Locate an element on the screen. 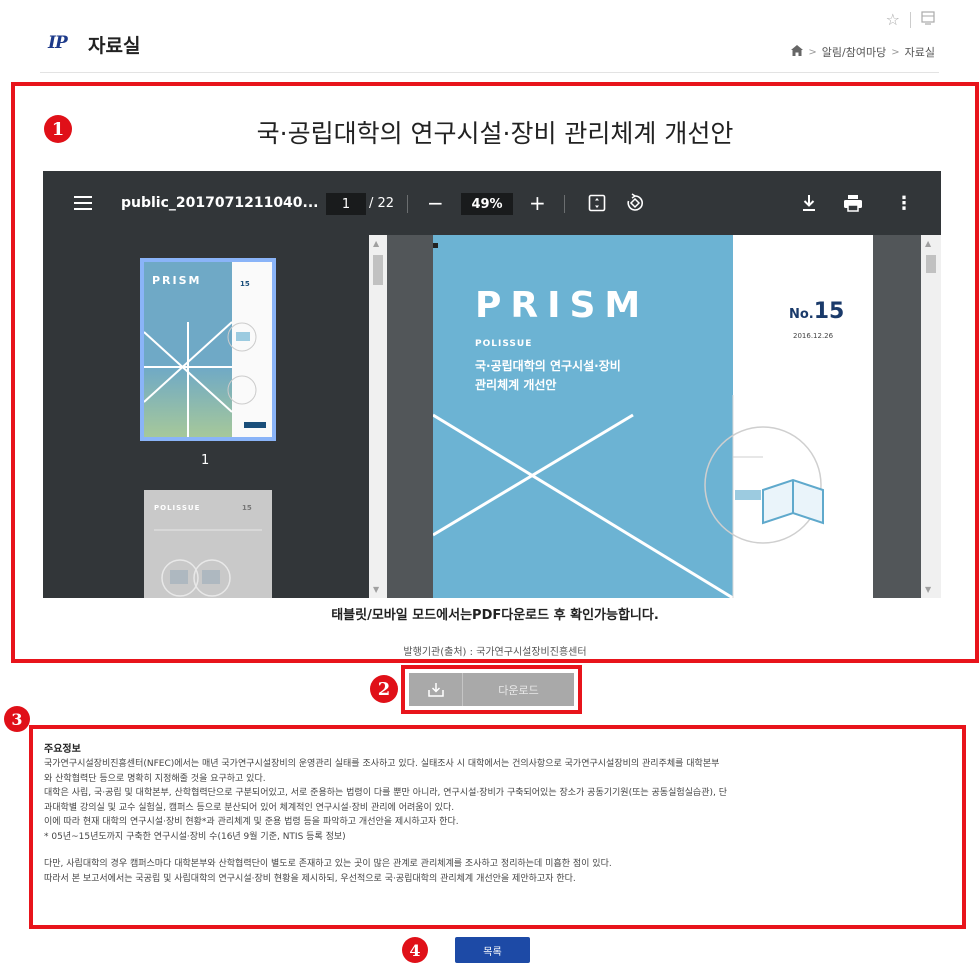 The width and height of the screenshot is (979, 965). viewer-note: 태블릿/모바일 모드에서는PDF다운로드 후 확인가능합니다. is located at coordinates (495, 615).